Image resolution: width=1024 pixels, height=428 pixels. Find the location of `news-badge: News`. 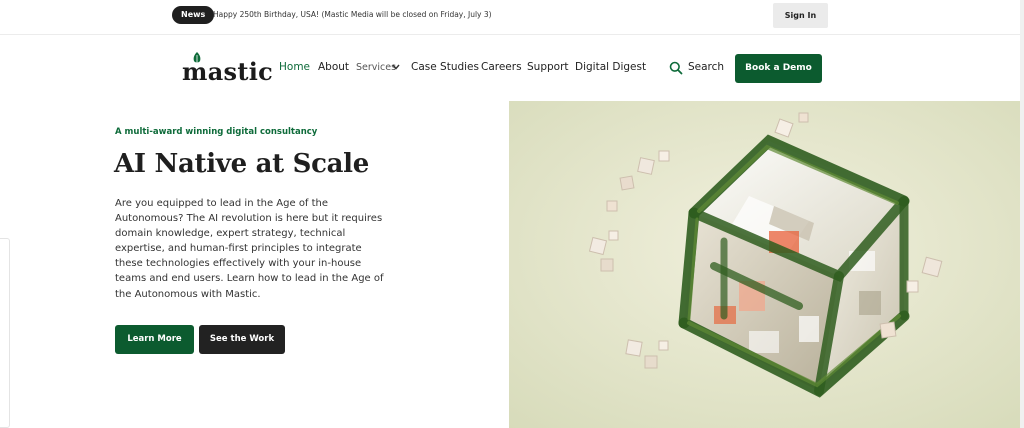

news-badge: News is located at coordinates (193, 15).